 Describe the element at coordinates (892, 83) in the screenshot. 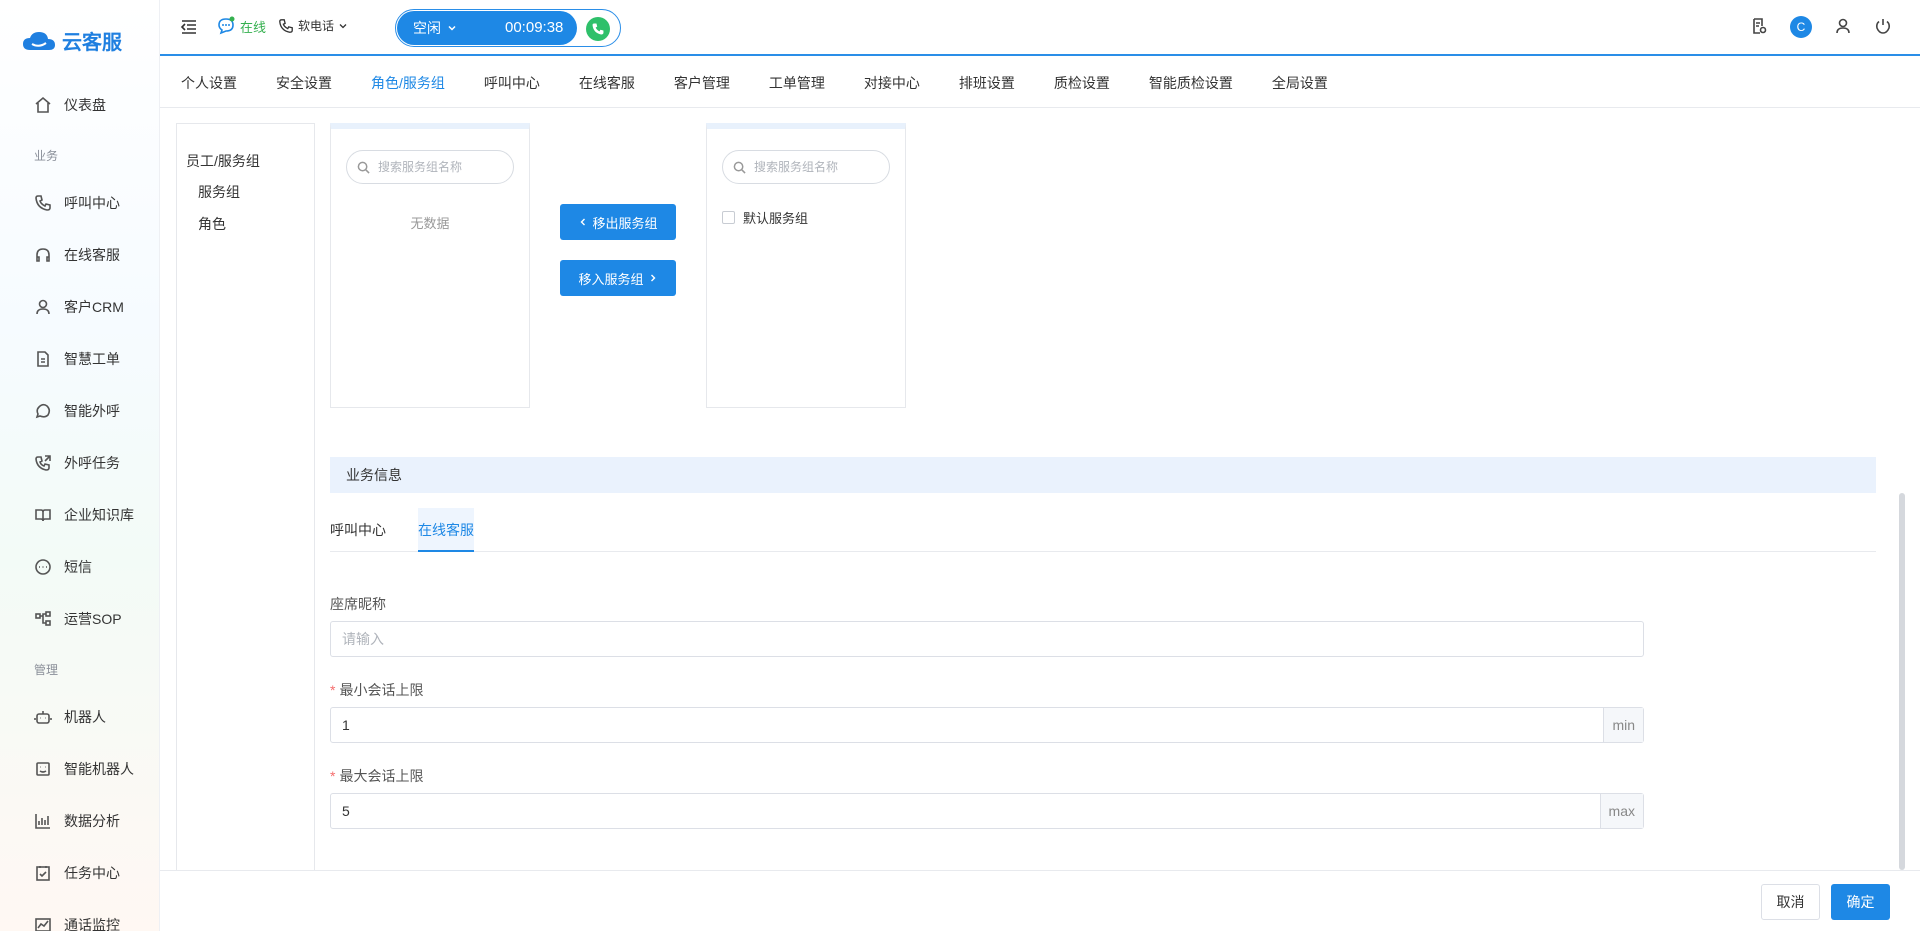

I see `tab-integration-center: 对接中心` at that location.